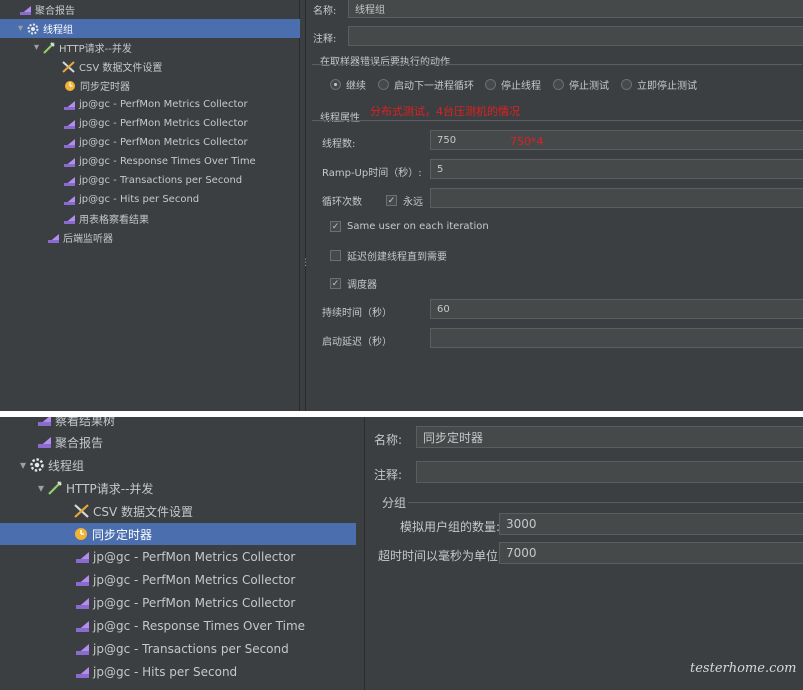 This screenshot has width=803, height=690. What do you see at coordinates (453, 437) in the screenshot?
I see `name-value: 同步定时器` at bounding box center [453, 437].